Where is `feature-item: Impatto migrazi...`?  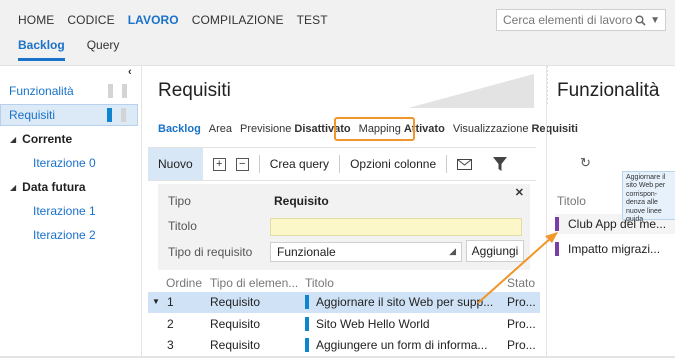 feature-item: Impatto migrazi... is located at coordinates (615, 249).